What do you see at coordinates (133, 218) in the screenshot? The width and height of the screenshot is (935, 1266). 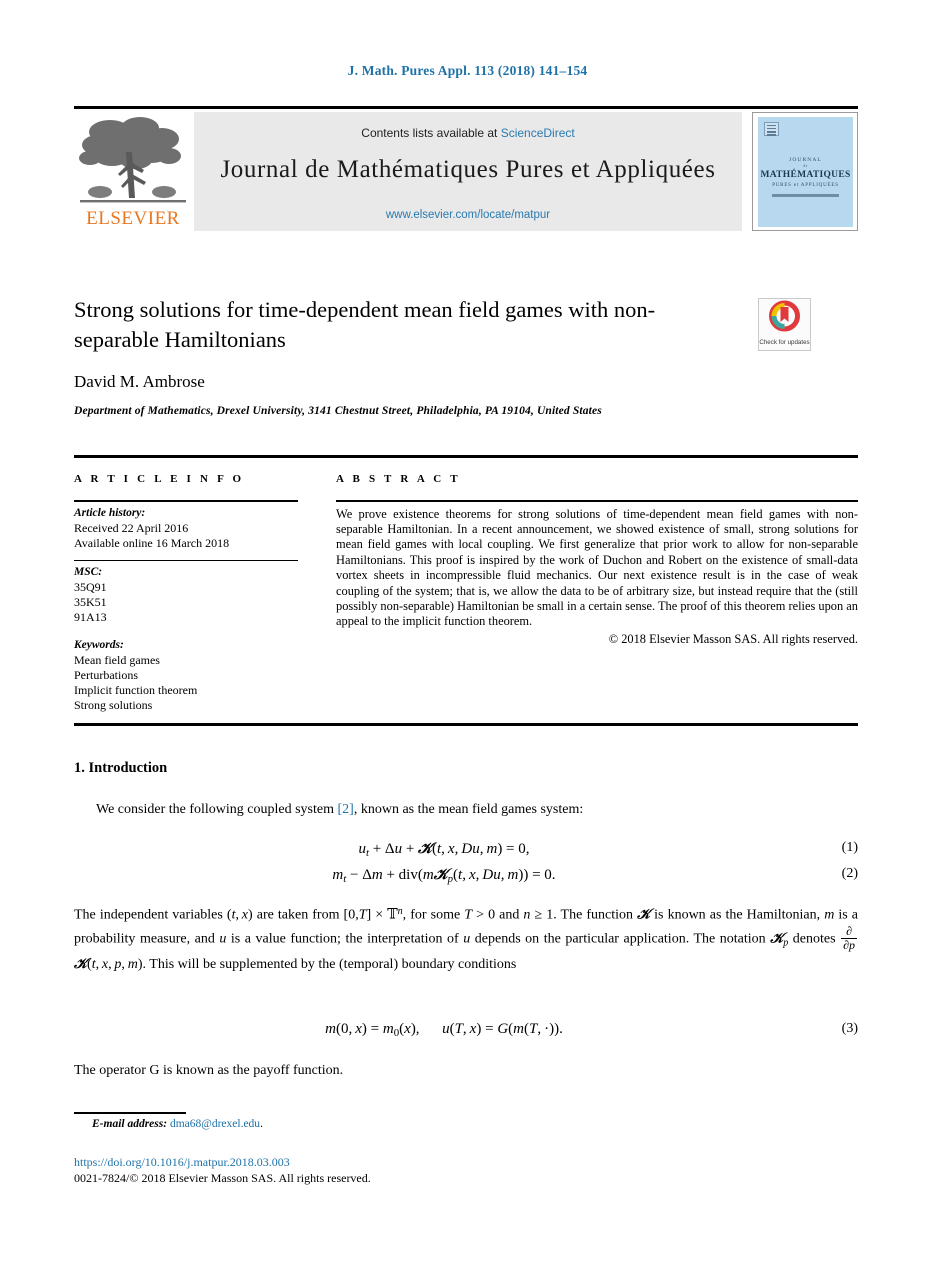 I see `elsevier-wordmark: ELSEVIER` at bounding box center [133, 218].